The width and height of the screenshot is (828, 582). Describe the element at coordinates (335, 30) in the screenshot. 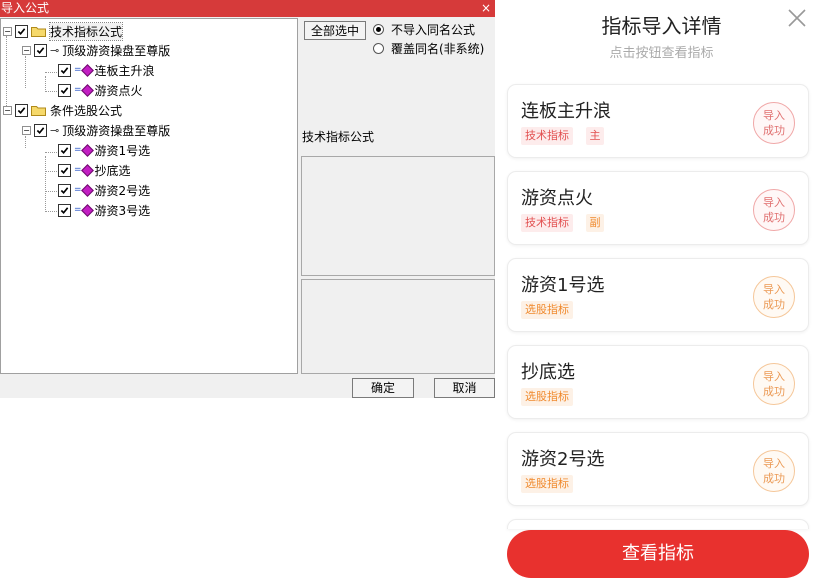

I see `select-all-button: 全部选中` at that location.